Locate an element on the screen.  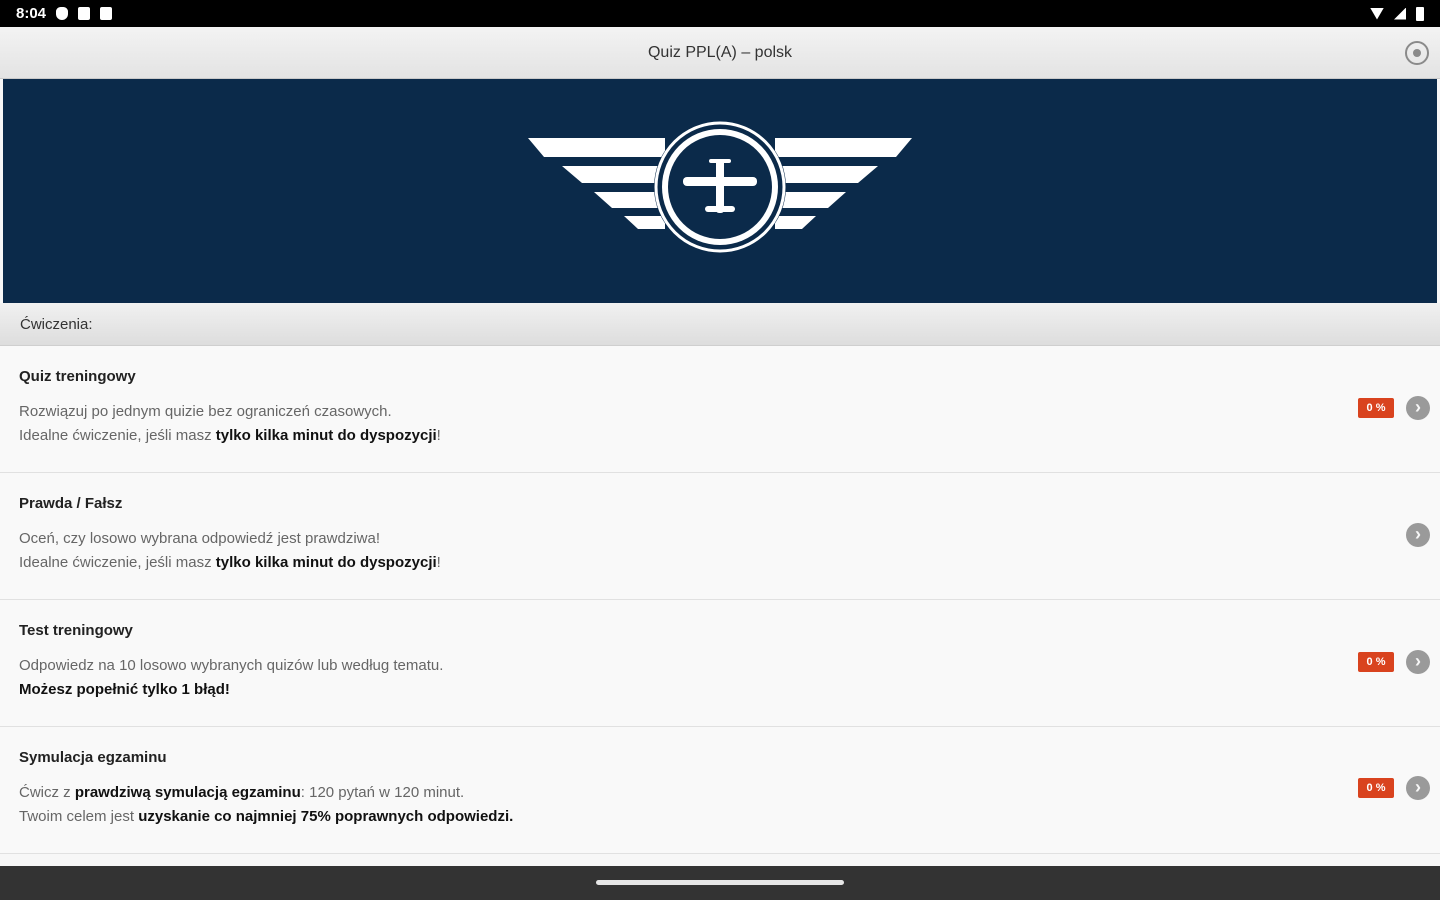
signal-icon is located at coordinates (1400, 13).